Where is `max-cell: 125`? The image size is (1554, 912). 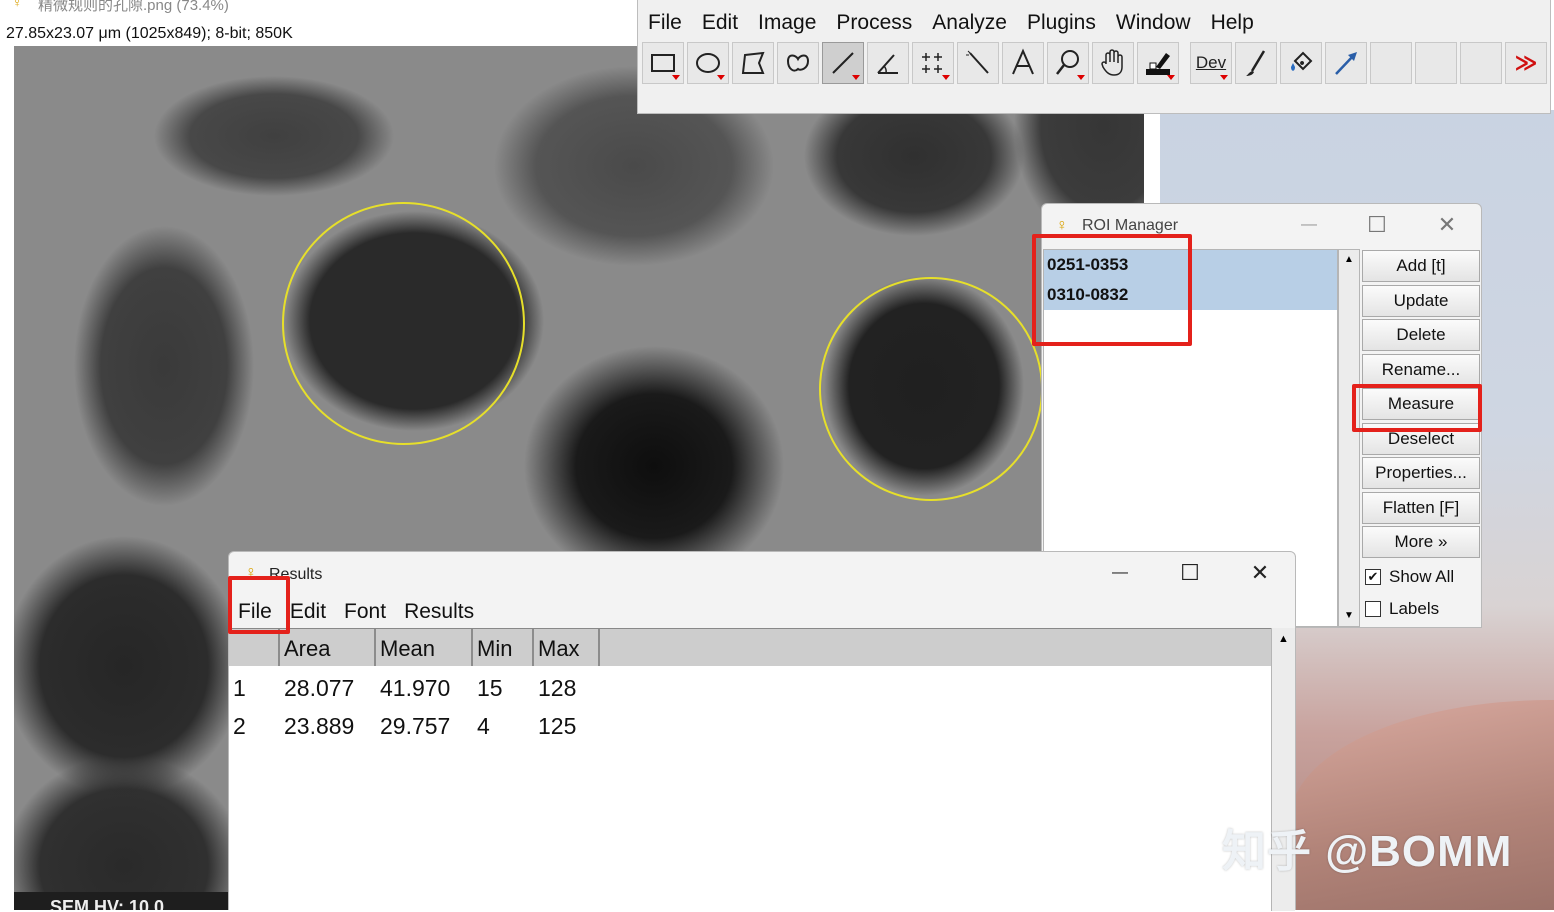 max-cell: 125 is located at coordinates (557, 726).